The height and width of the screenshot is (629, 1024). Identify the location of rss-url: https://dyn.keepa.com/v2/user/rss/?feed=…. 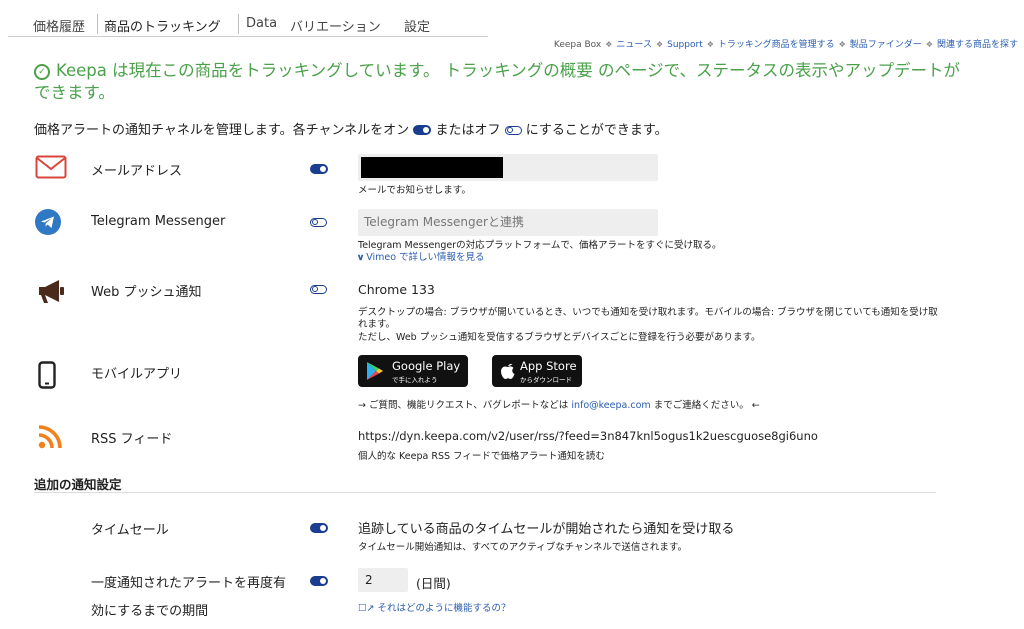
(588, 436).